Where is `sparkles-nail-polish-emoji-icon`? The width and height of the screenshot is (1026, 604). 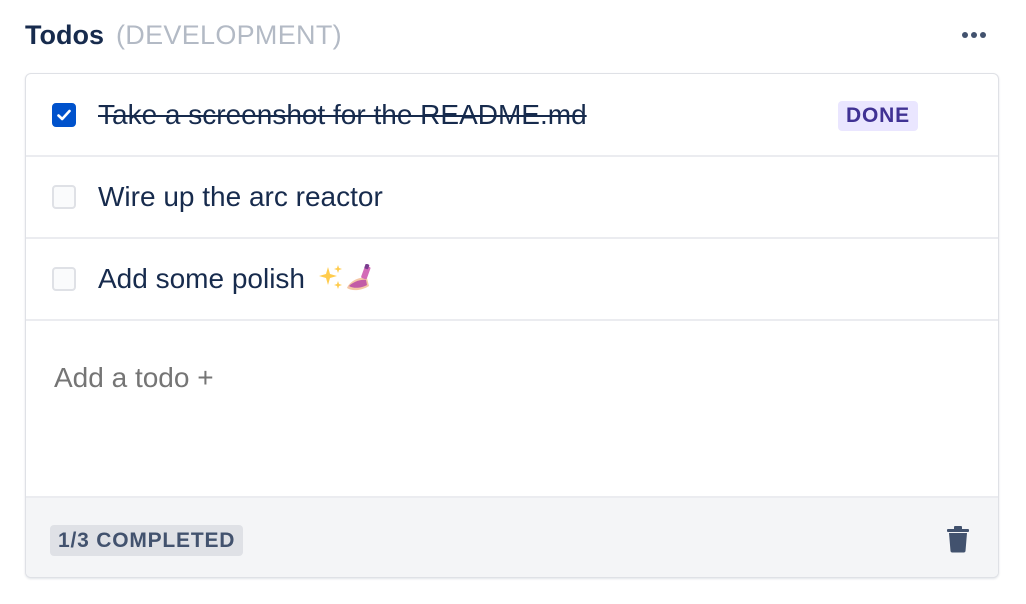 sparkles-nail-polish-emoji-icon is located at coordinates (344, 276).